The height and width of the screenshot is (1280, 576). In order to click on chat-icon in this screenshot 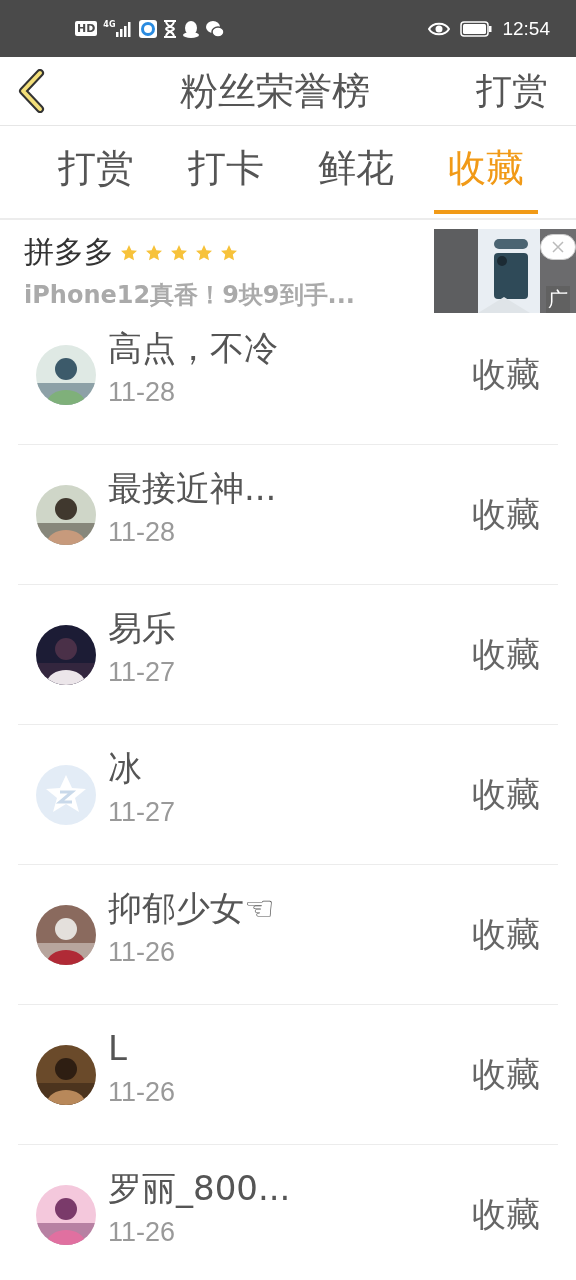, I will do `click(215, 28)`.